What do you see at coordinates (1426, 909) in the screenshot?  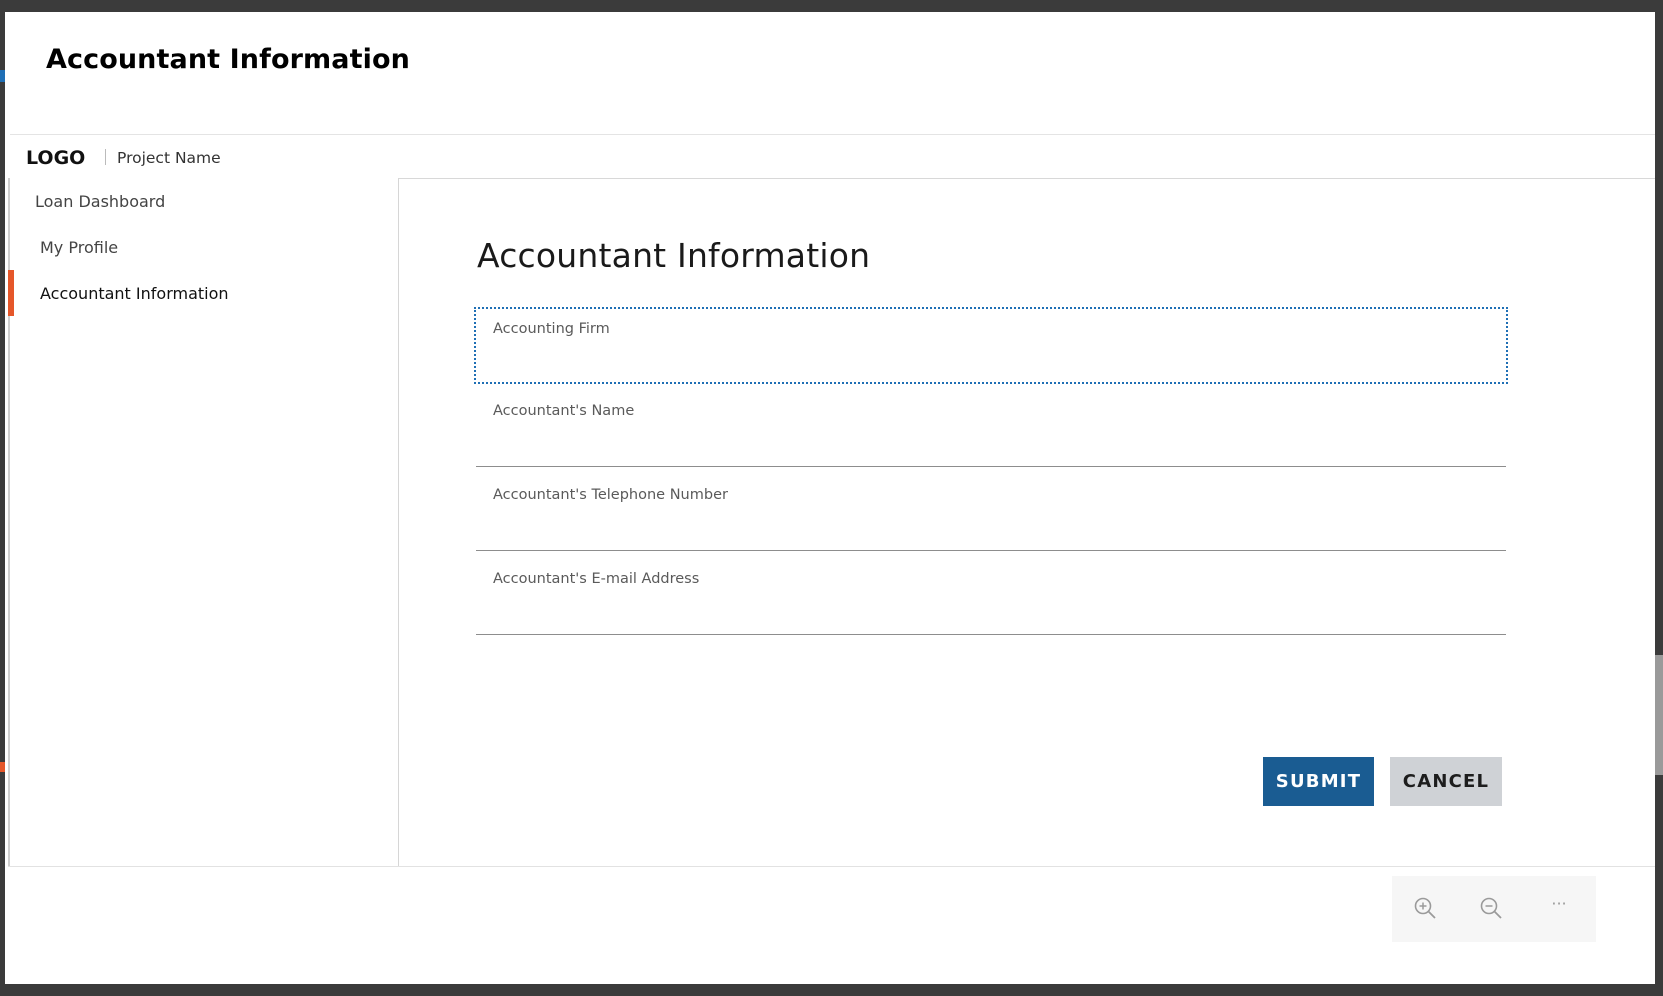 I see `zoom-in-icon` at bounding box center [1426, 909].